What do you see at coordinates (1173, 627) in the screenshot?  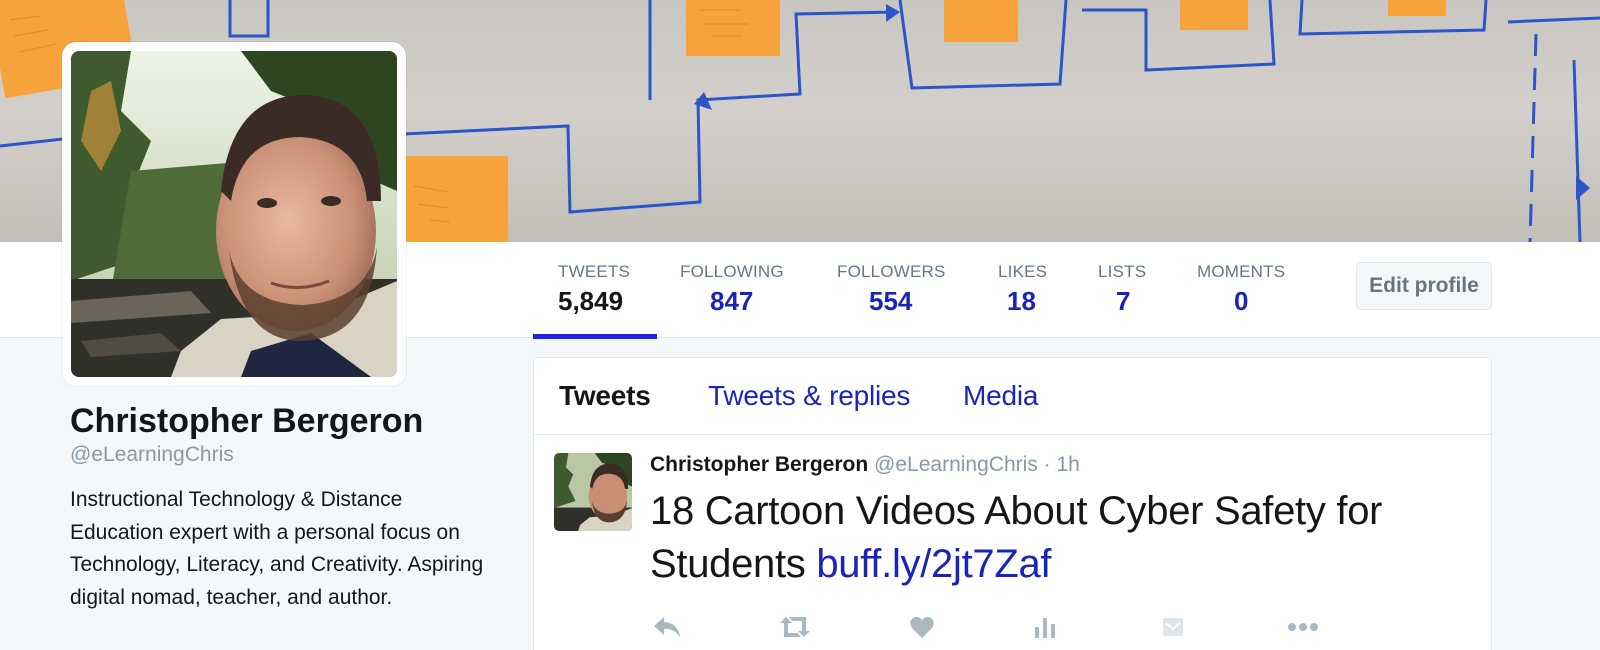 I see `dm-icon` at bounding box center [1173, 627].